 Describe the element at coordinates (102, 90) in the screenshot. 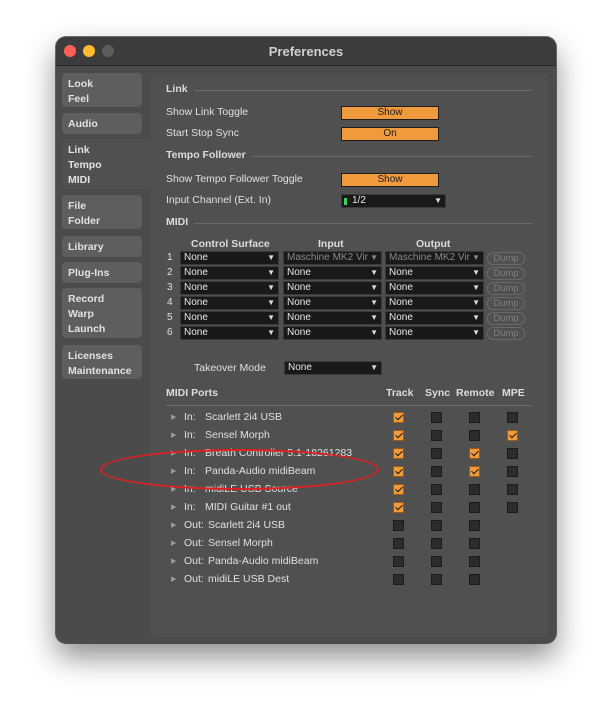

I see `sidebar-tab-look-feel: Look Feel` at that location.